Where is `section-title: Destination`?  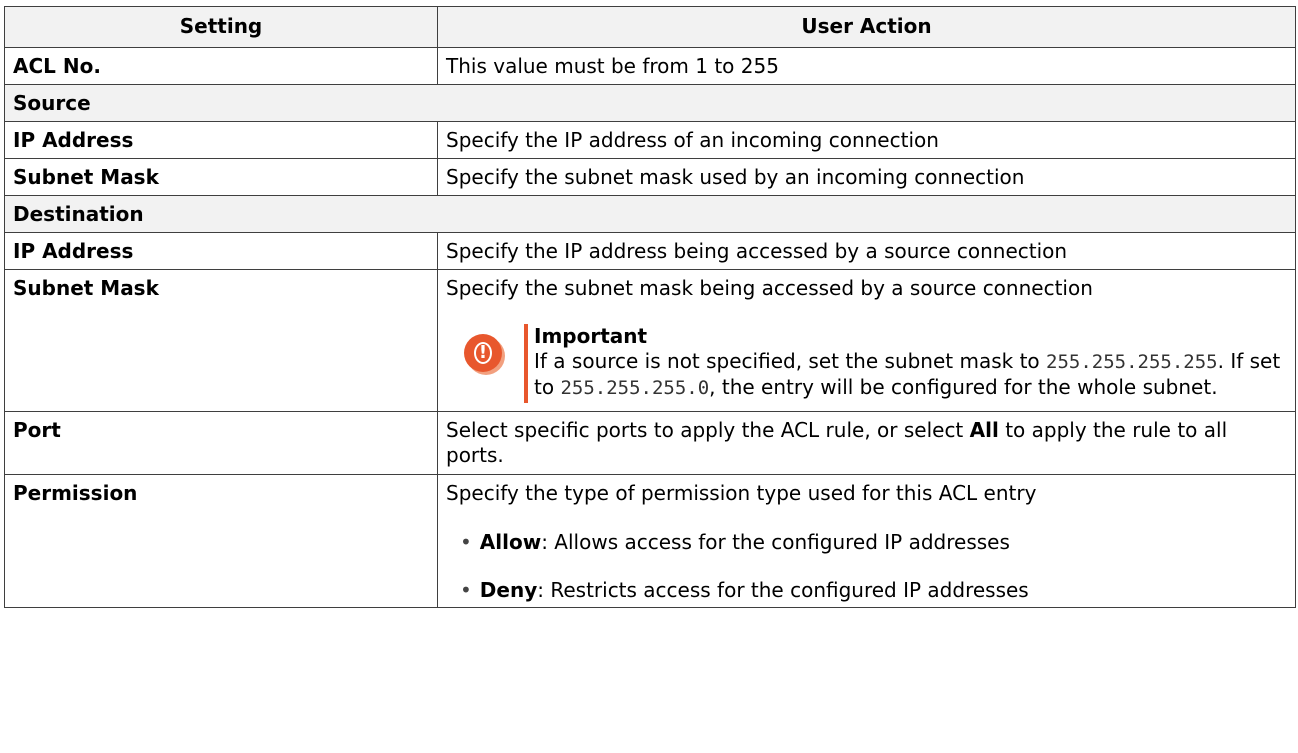
section-title: Destination is located at coordinates (650, 214).